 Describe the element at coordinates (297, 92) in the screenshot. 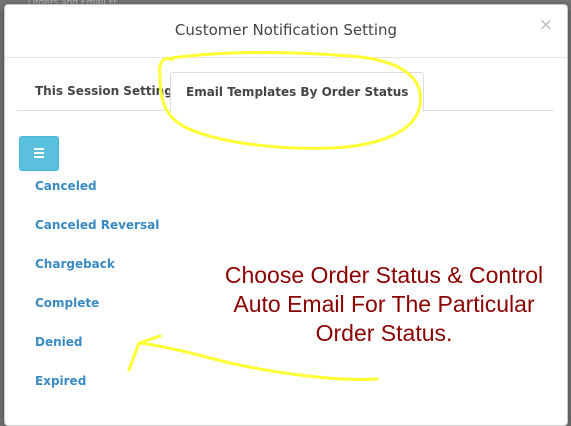

I see `tab-email-templates-by-order-status: Email Templates By Order Status` at that location.